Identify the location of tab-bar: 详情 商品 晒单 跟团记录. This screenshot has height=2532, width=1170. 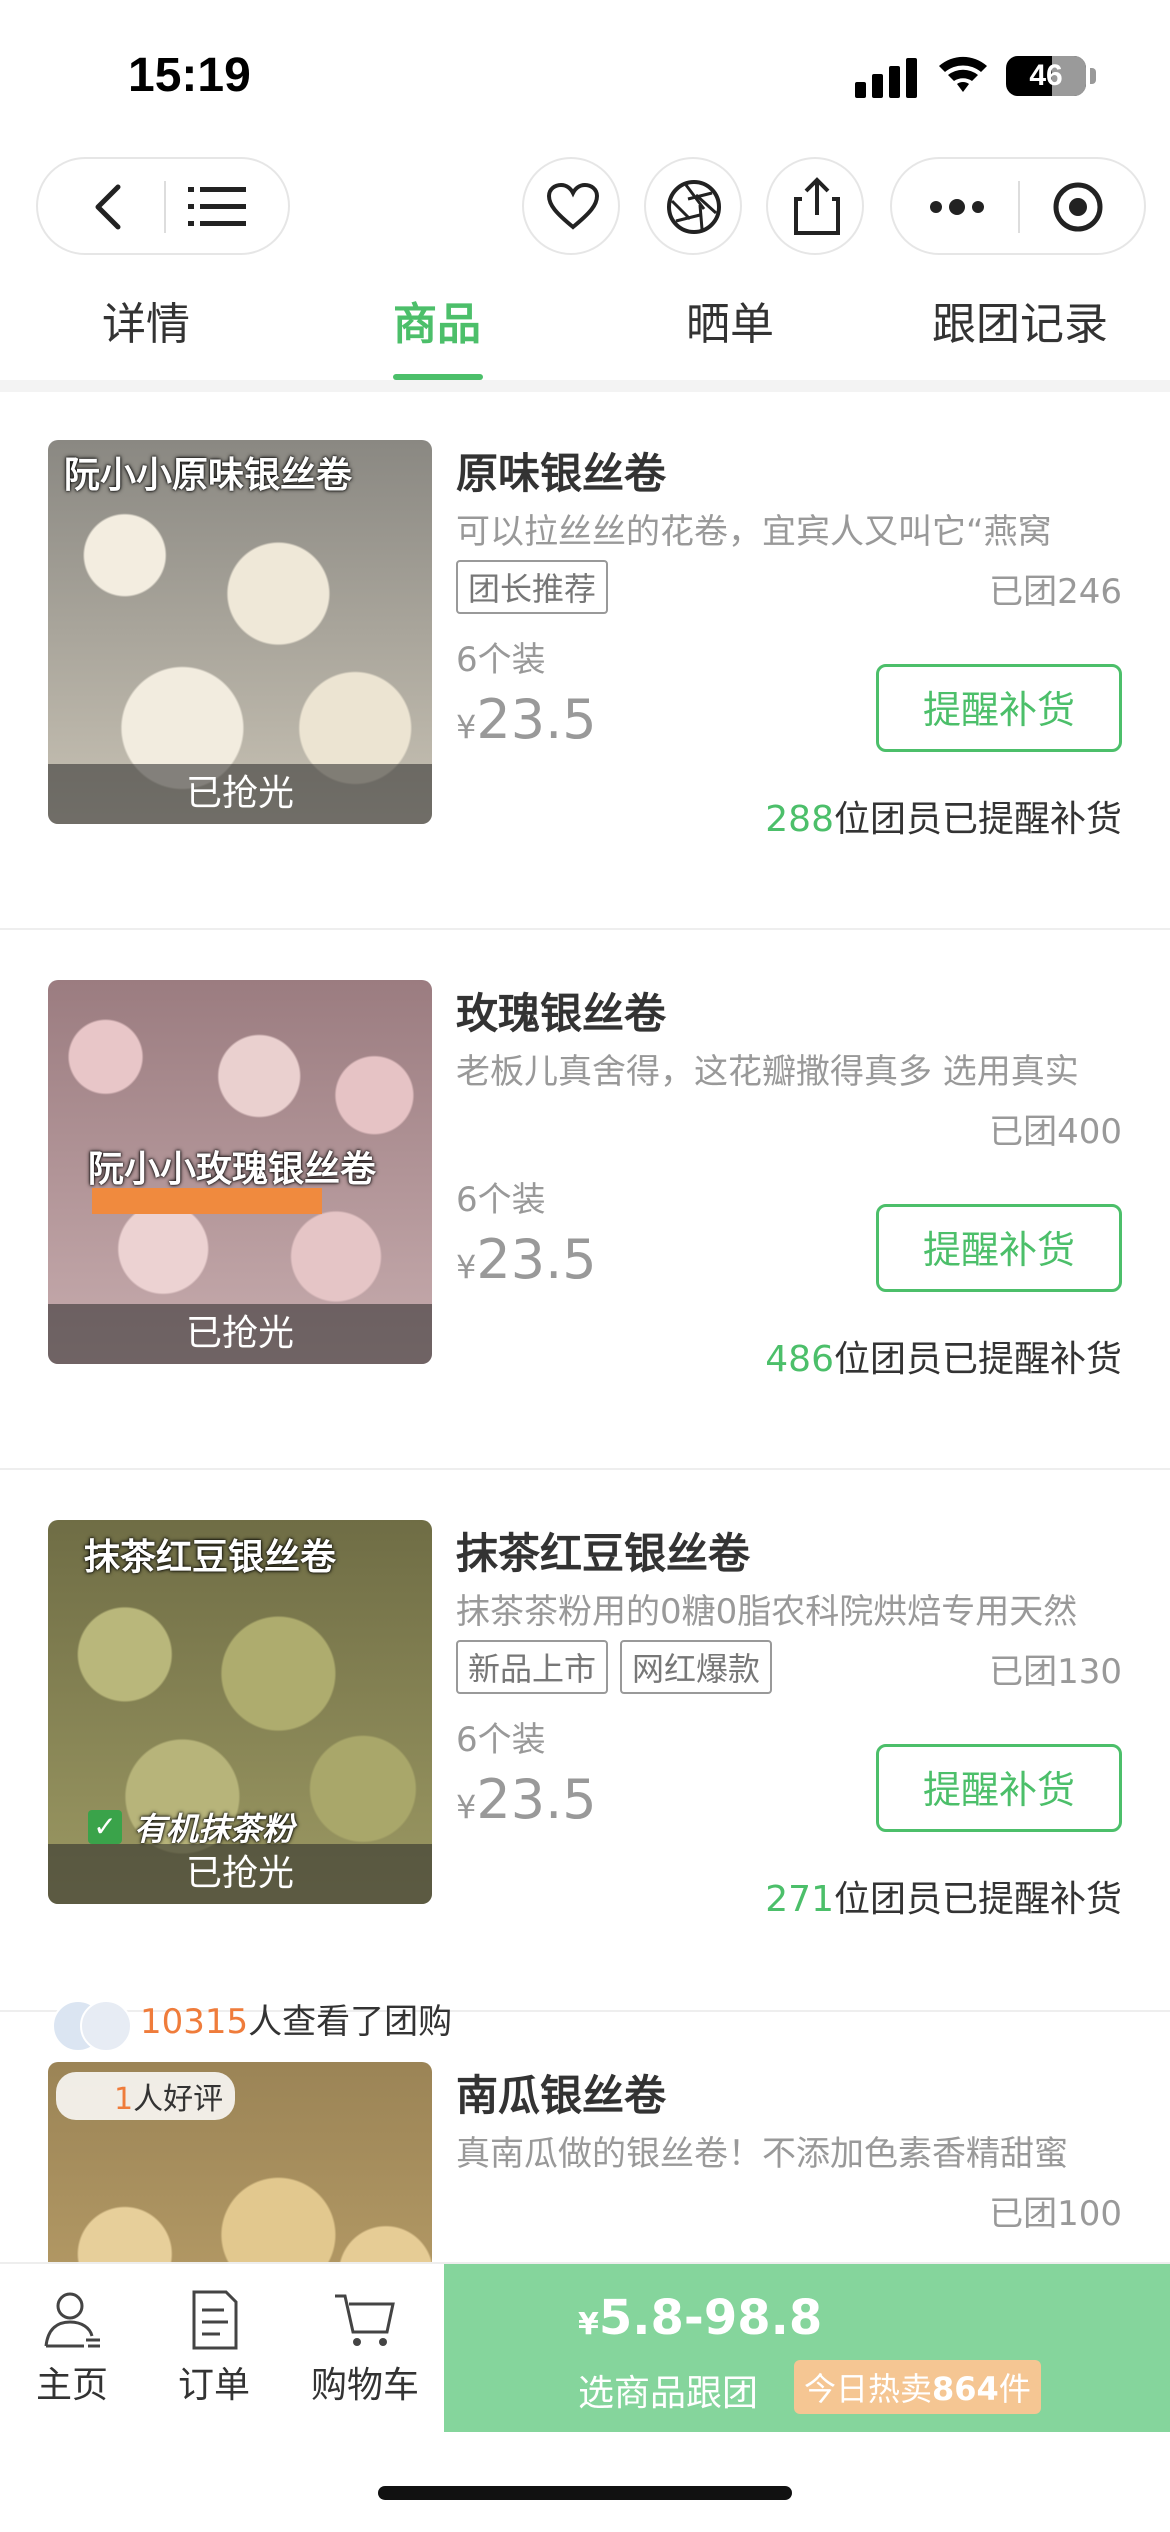
(585, 335).